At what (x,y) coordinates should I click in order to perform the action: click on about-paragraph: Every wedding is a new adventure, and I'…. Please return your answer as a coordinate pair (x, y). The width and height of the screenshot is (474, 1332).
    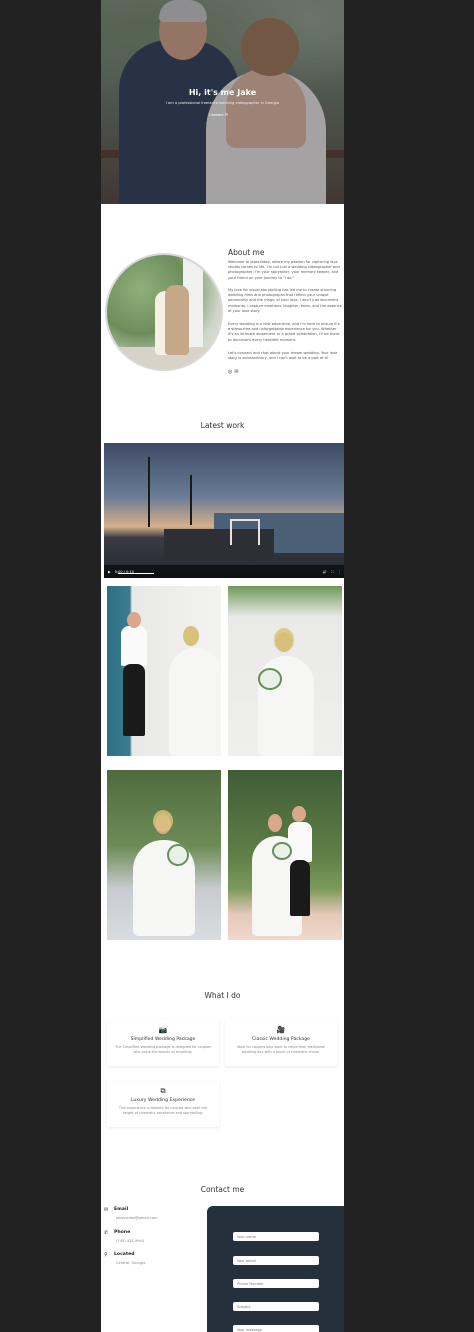
    Looking at the image, I should click on (284, 332).